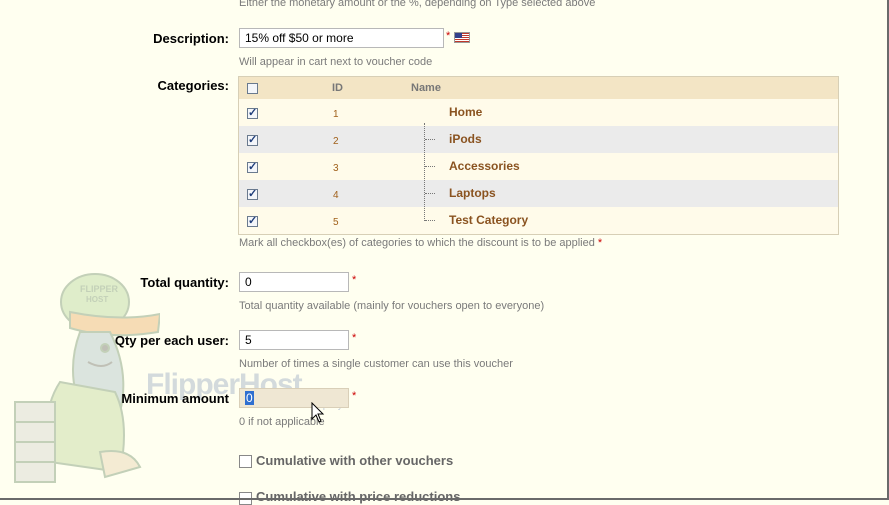 The height and width of the screenshot is (505, 889). Describe the element at coordinates (354, 396) in the screenshot. I see `minimum-amount-required-mark: *` at that location.